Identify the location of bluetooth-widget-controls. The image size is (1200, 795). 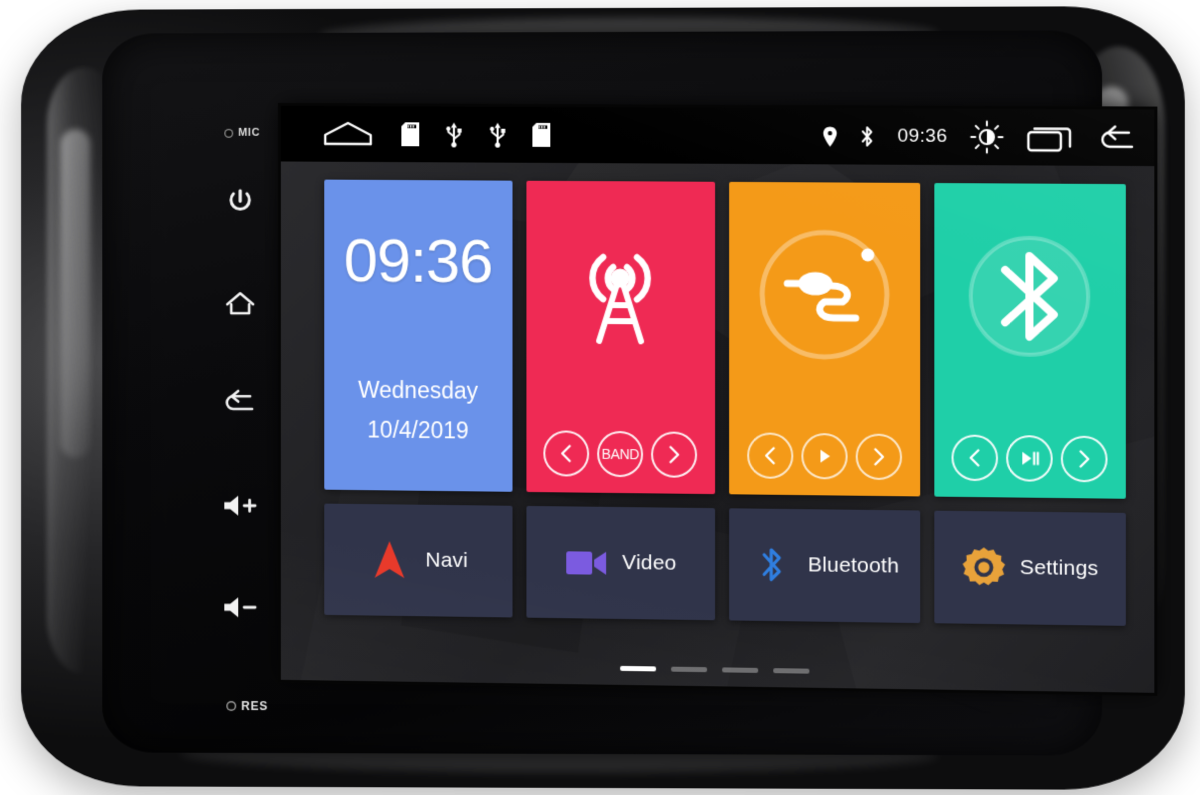
(1030, 458).